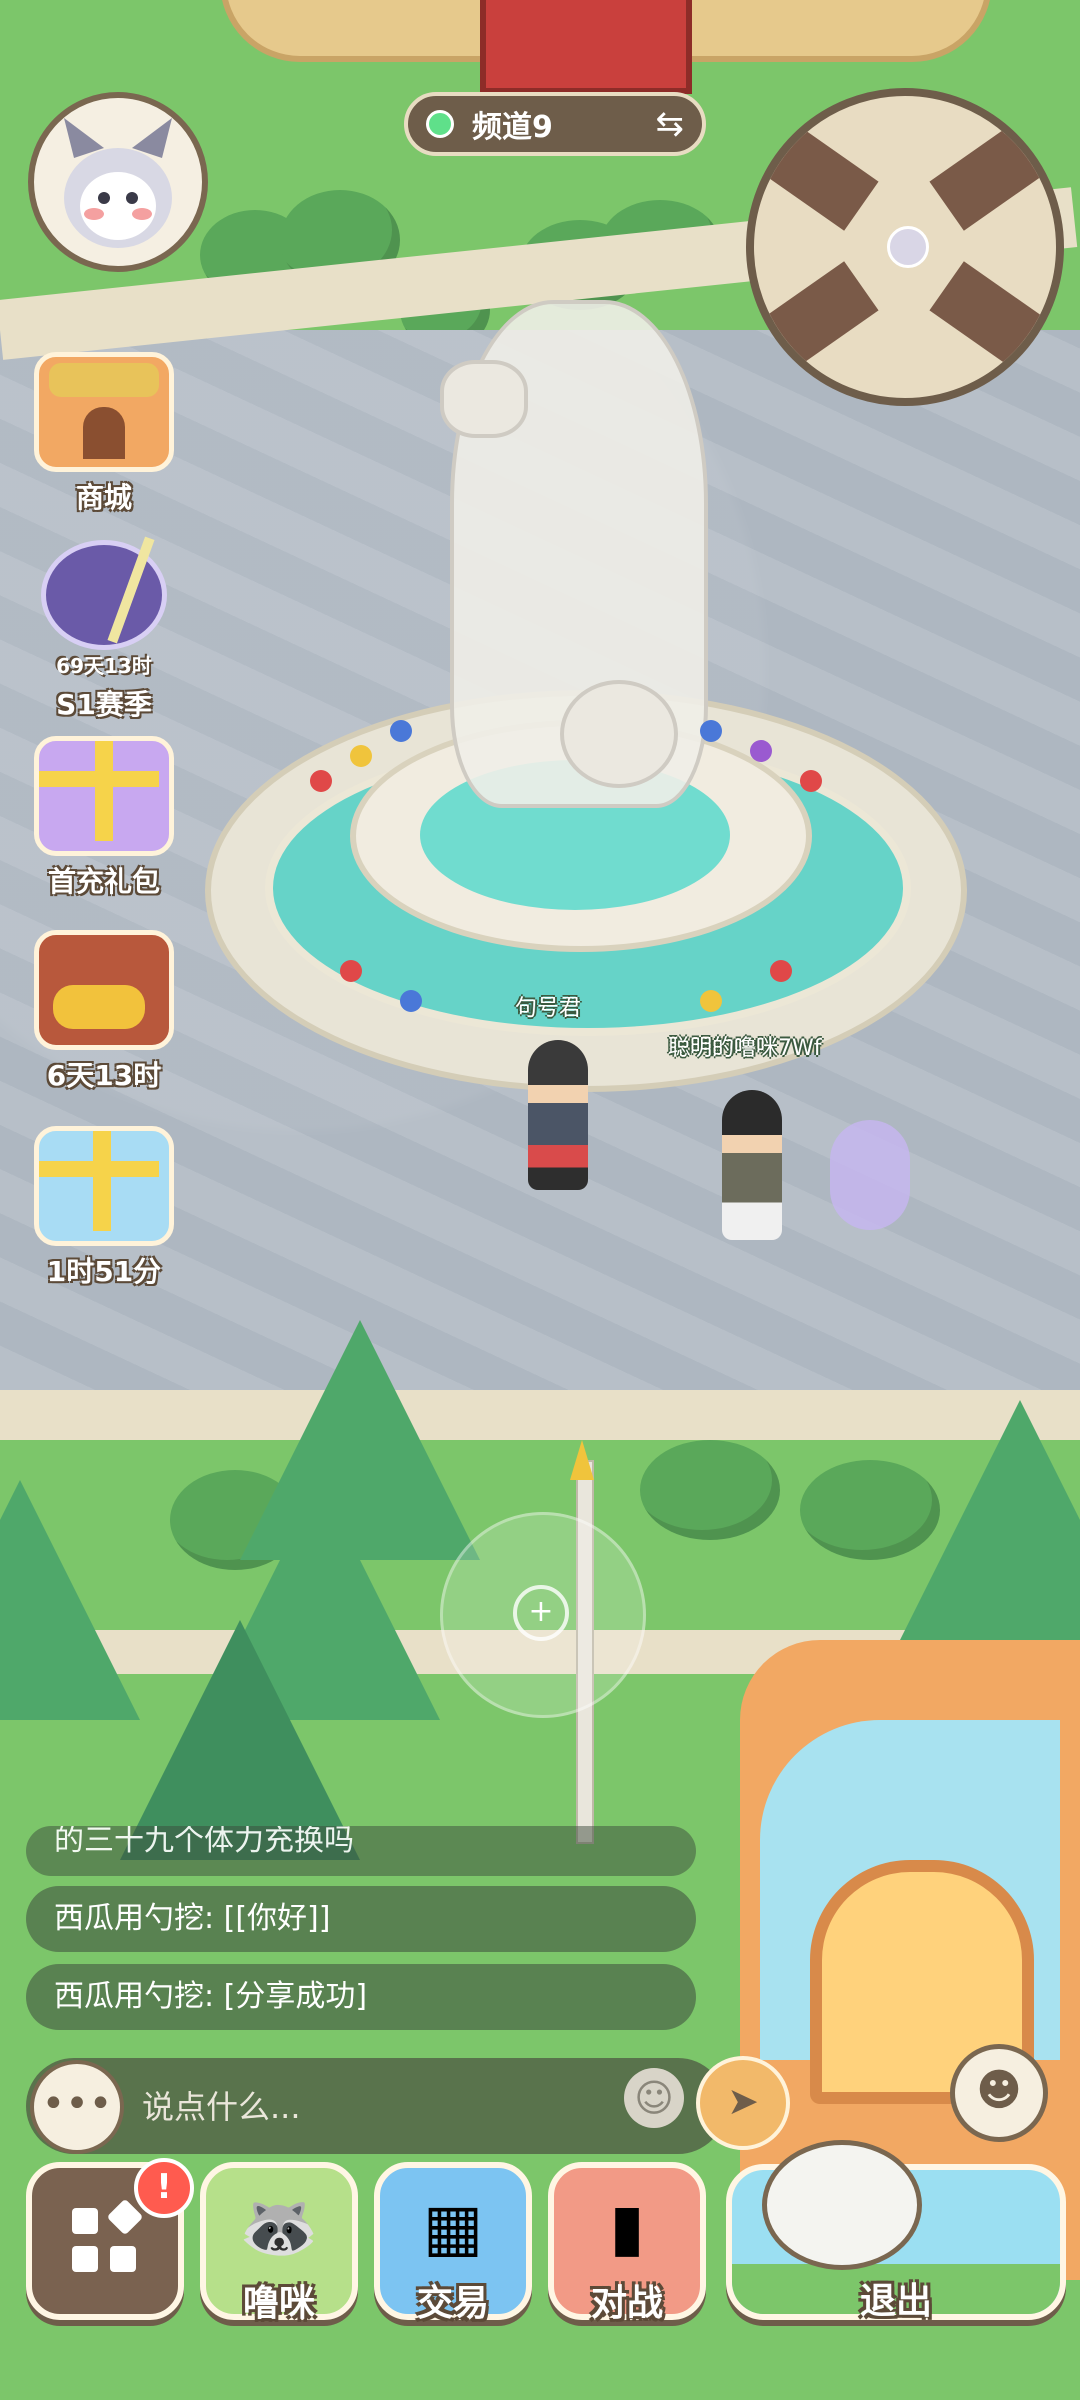 Image resolution: width=1080 pixels, height=2400 pixels. Describe the element at coordinates (104, 666) in the screenshot. I see `season-timer: 69天13时` at that location.